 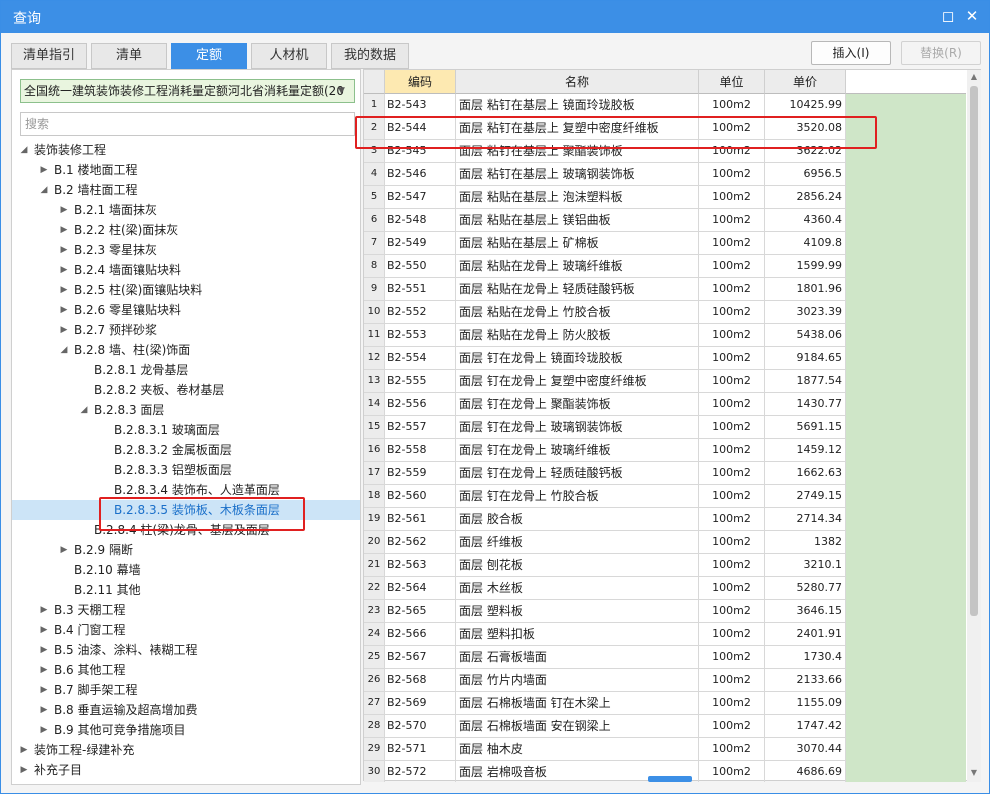 I want to click on table-row: 1 B2-543 面层 粘钉在基层上 镜面玲珑胶板 100m2 10425.99, so click(x=666, y=105).